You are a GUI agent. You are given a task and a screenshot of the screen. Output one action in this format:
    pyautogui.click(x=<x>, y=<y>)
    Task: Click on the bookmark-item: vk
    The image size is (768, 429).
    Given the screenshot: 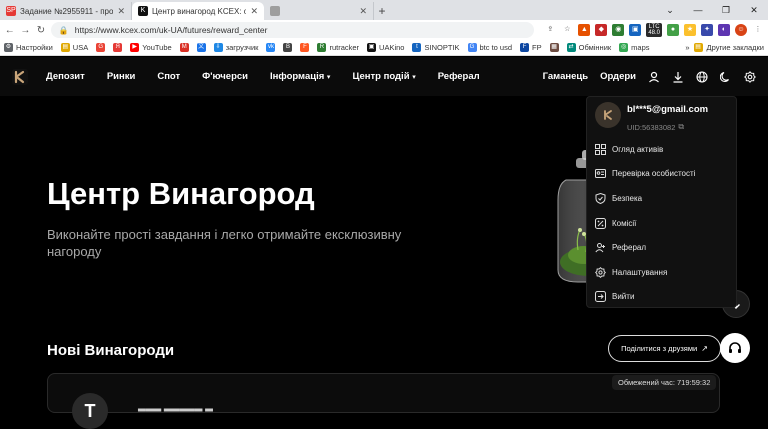 What is the action you would take?
    pyautogui.click(x=271, y=47)
    